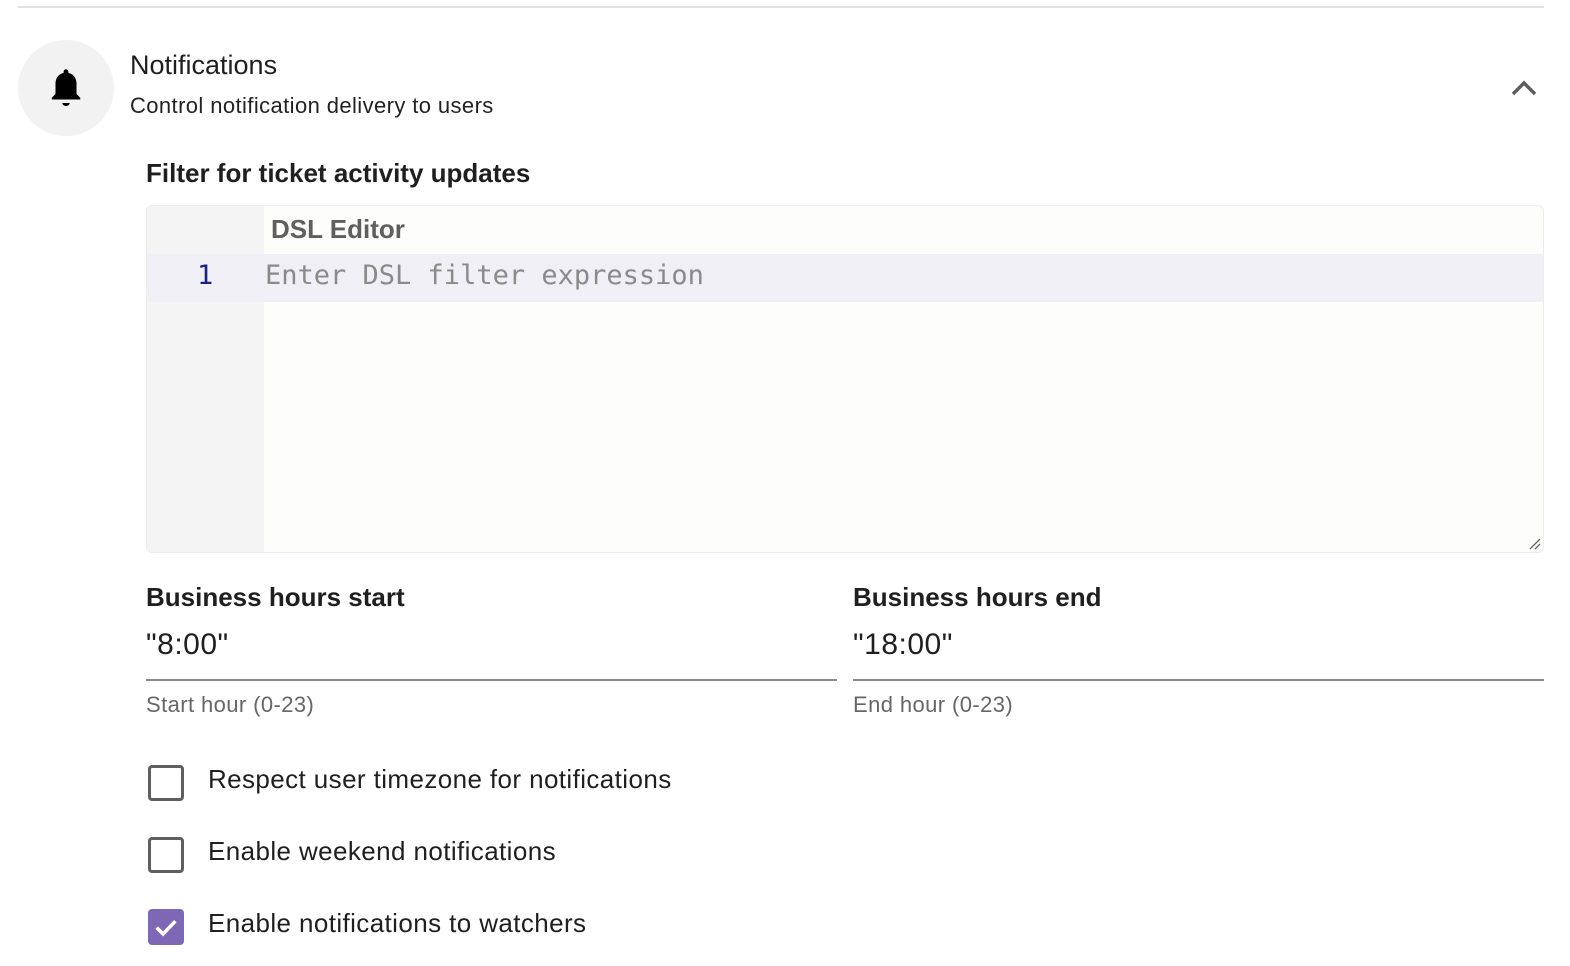 The height and width of the screenshot is (966, 1570). I want to click on business-hours-end-label: Business hours end, so click(977, 597).